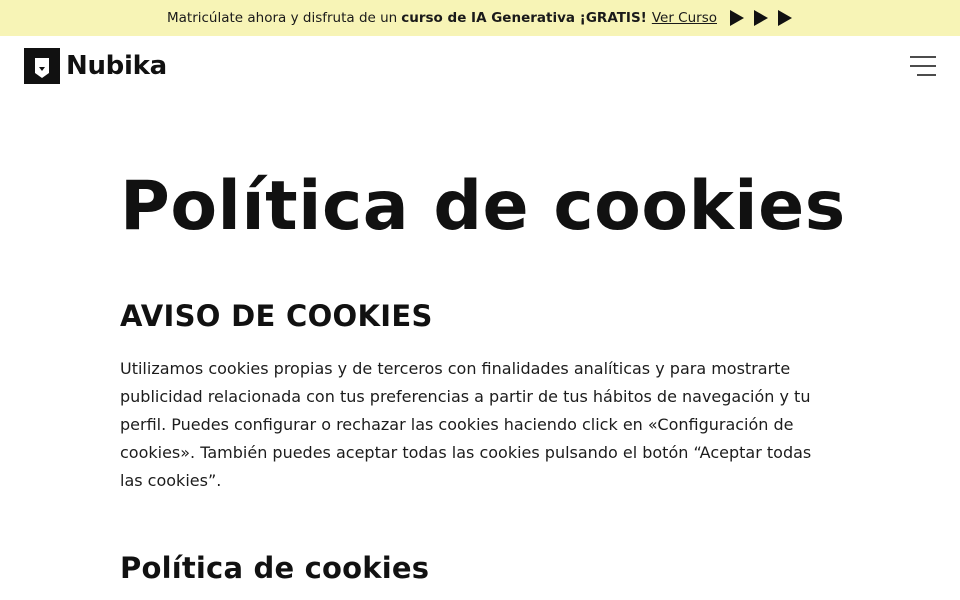 The image size is (960, 600). What do you see at coordinates (275, 567) in the screenshot?
I see `subsection-title: Política de cookies` at bounding box center [275, 567].